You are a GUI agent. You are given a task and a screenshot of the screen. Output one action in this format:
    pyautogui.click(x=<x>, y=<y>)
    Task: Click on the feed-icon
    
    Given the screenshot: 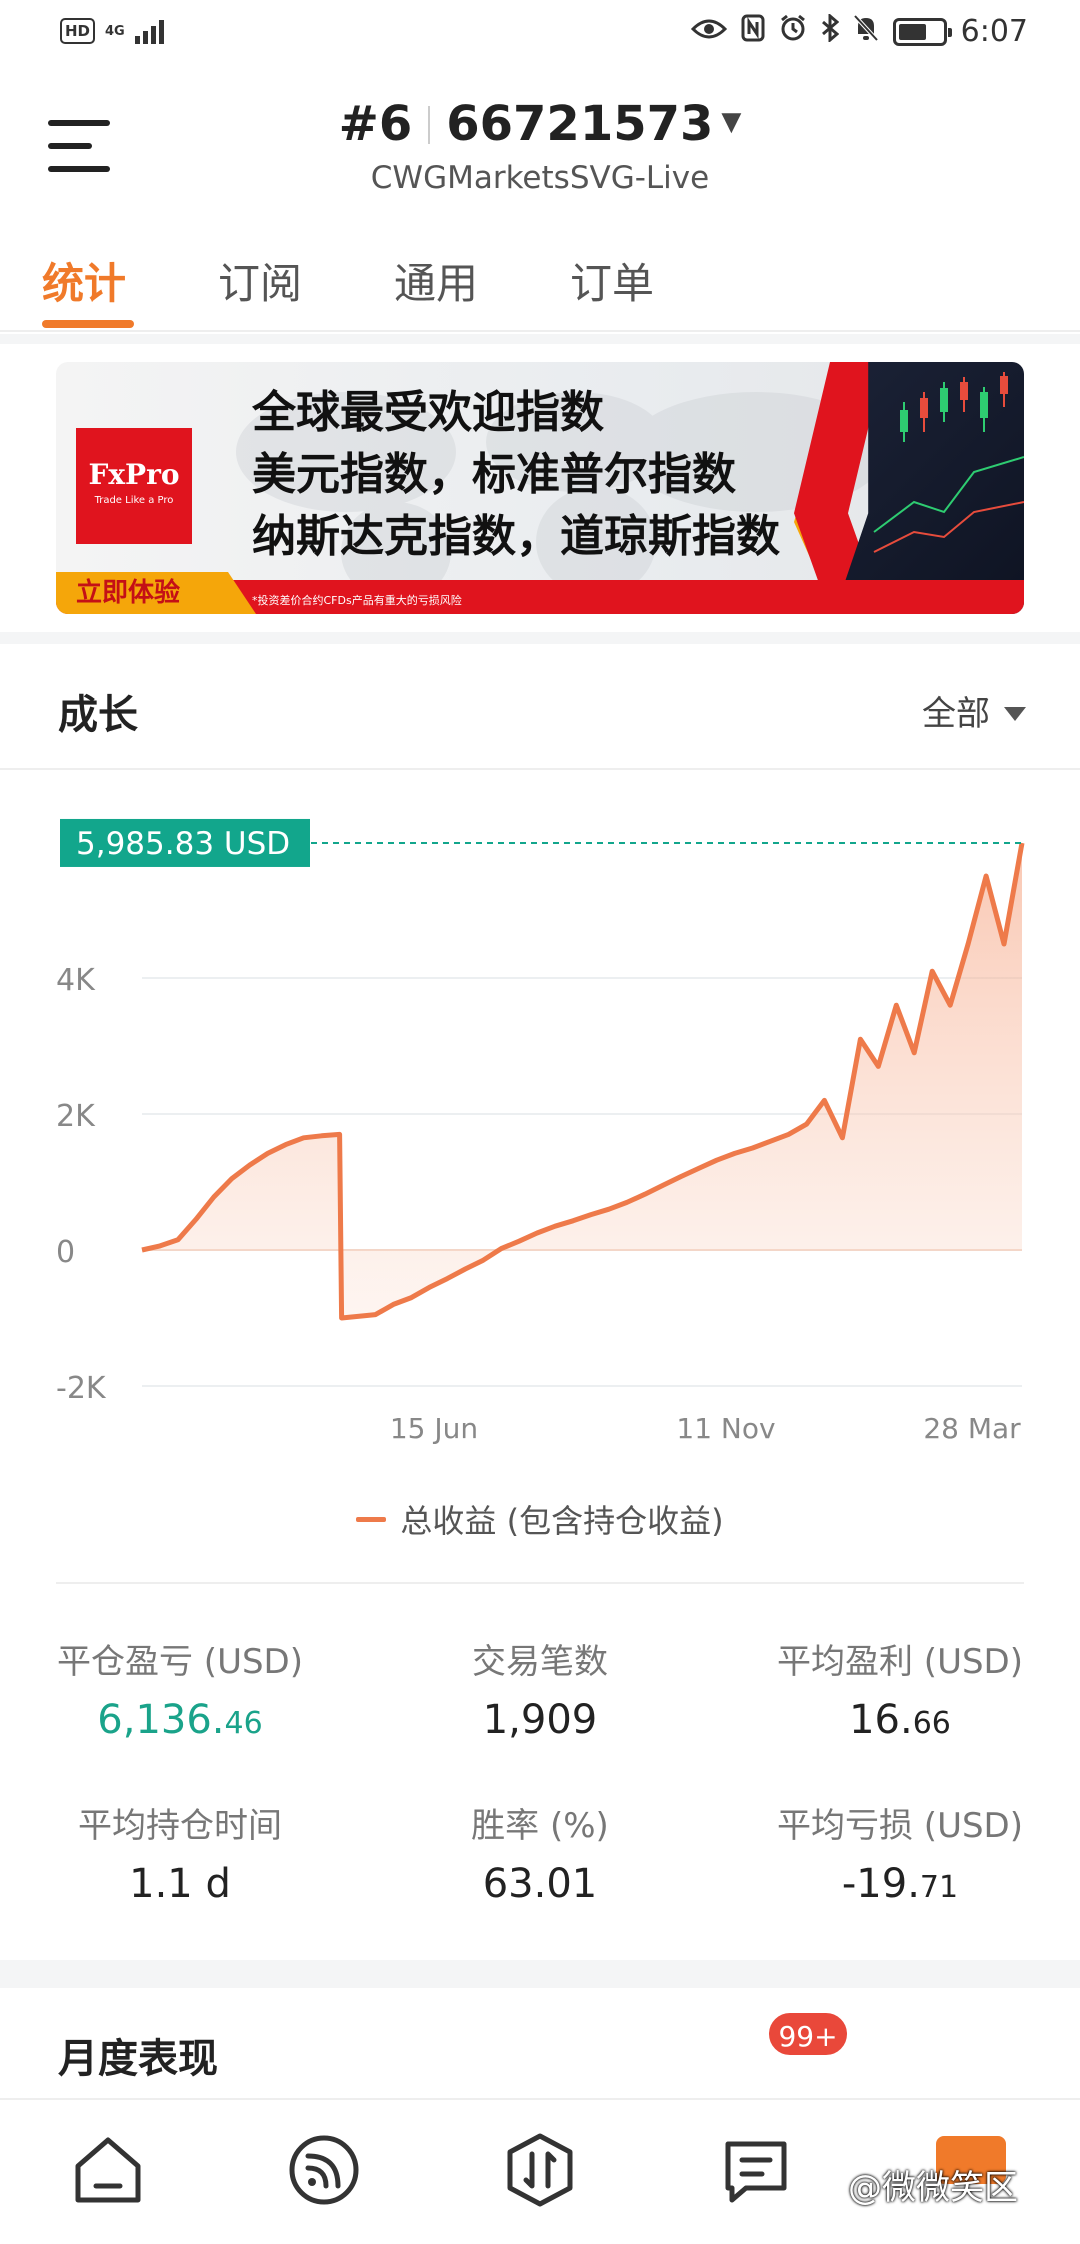 What is the action you would take?
    pyautogui.click(x=324, y=2170)
    